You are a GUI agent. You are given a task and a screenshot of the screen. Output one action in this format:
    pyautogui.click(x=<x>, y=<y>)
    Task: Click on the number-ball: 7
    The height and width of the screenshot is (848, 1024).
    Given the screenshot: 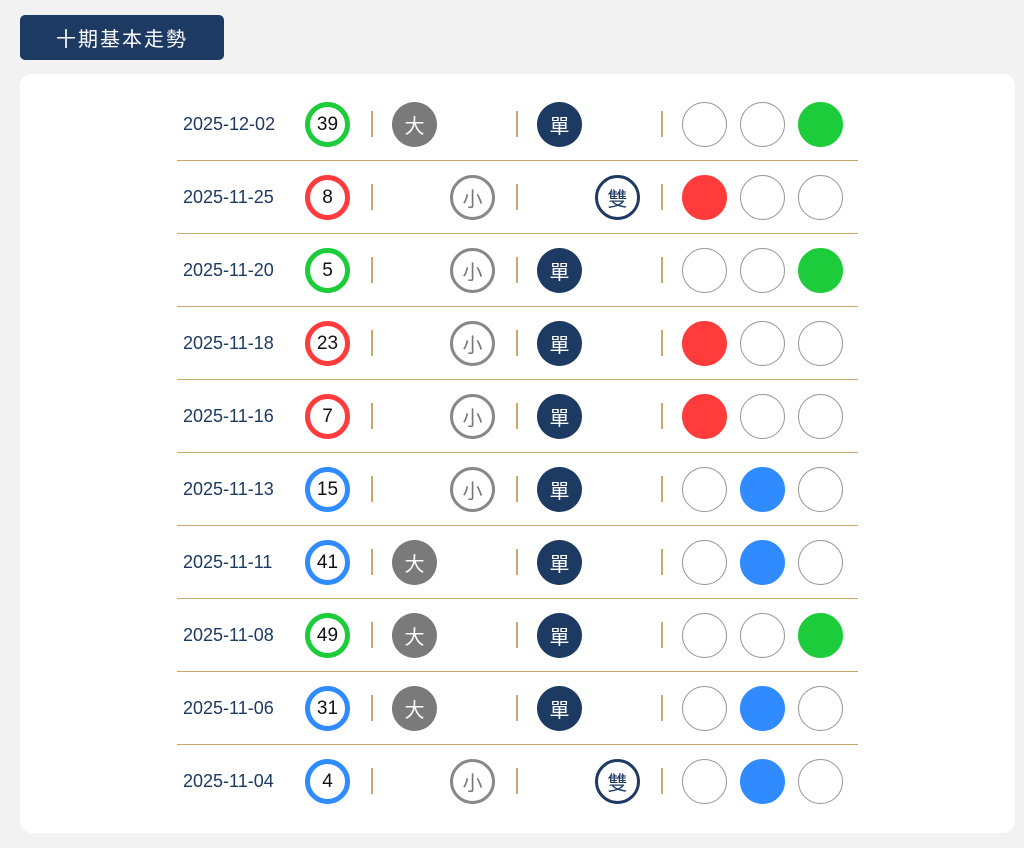 What is the action you would take?
    pyautogui.click(x=327, y=416)
    